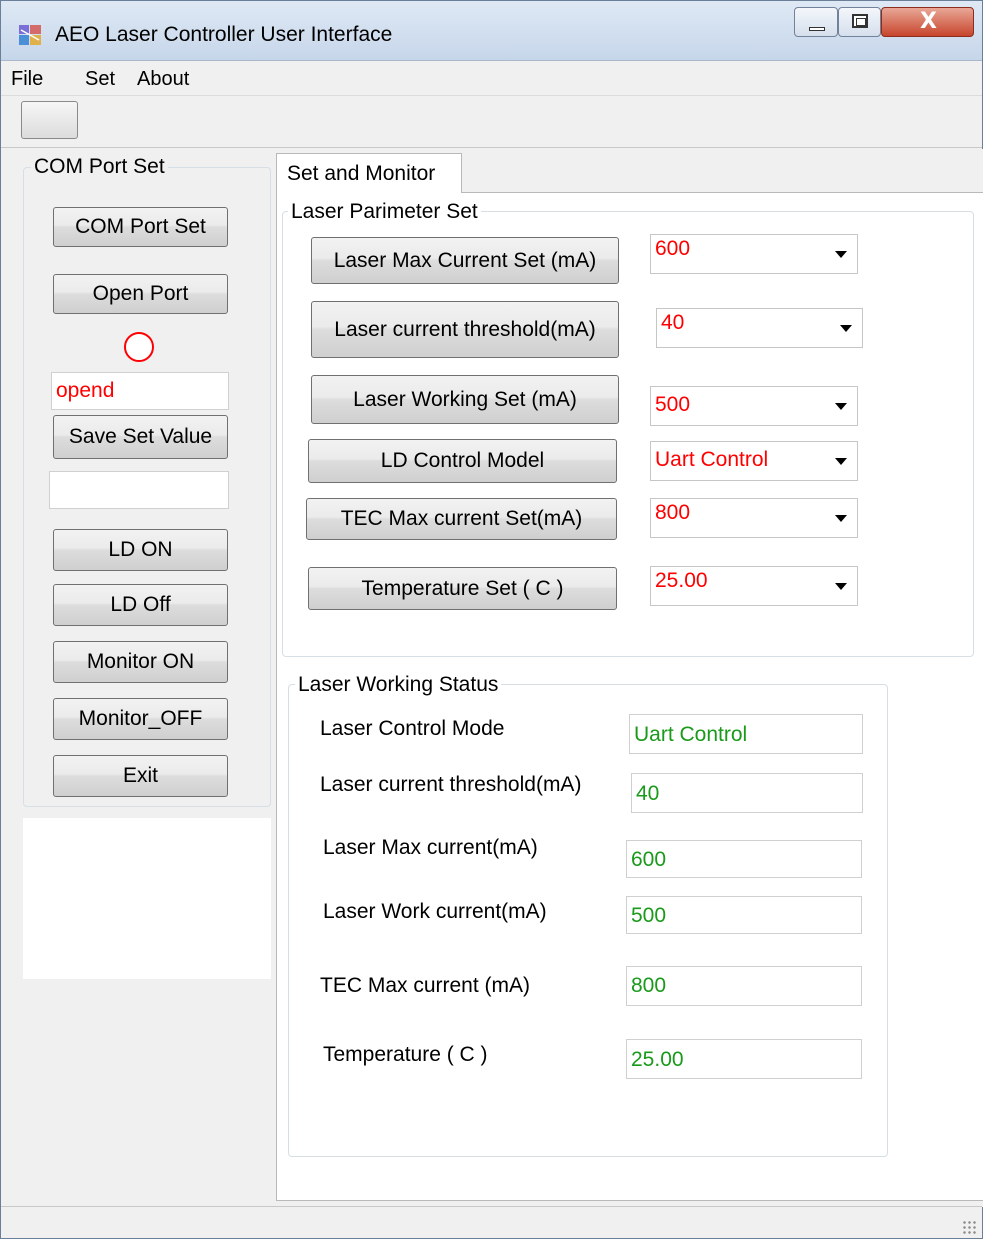 This screenshot has height=1239, width=983. What do you see at coordinates (140, 227) in the screenshot?
I see `com-port-set-button: COM Port Set` at bounding box center [140, 227].